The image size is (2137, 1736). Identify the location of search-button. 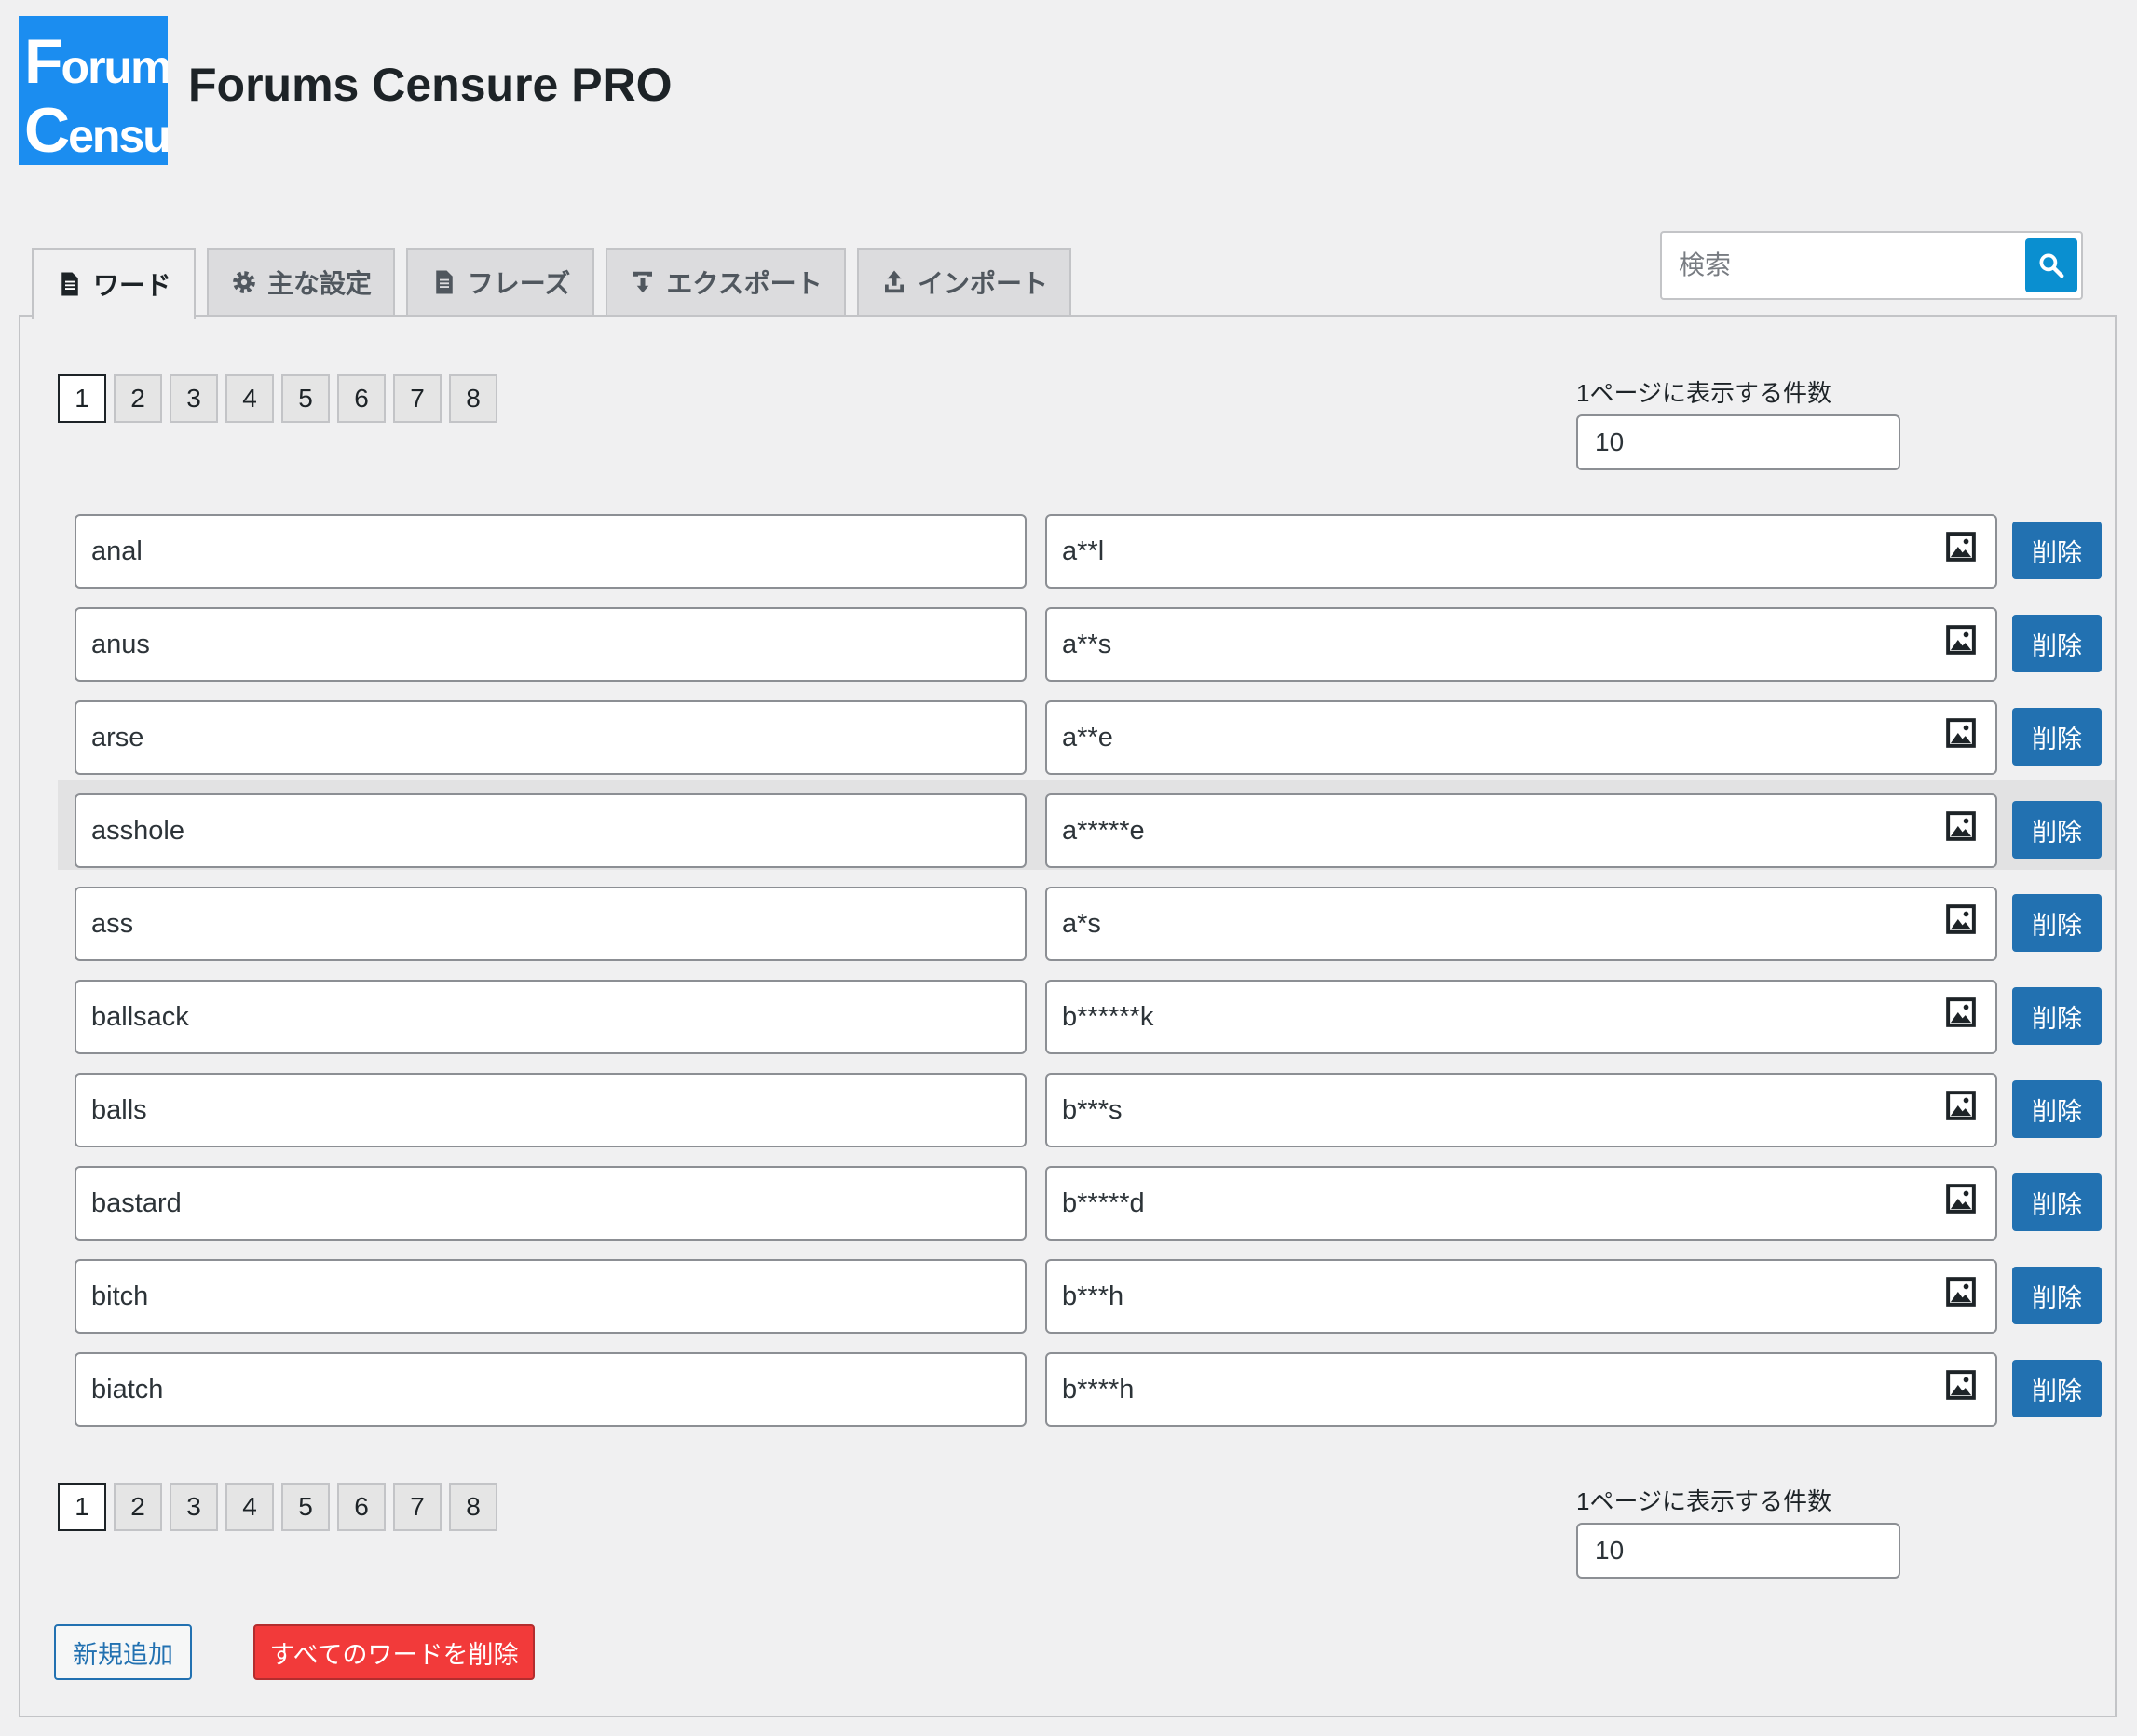
(2051, 265).